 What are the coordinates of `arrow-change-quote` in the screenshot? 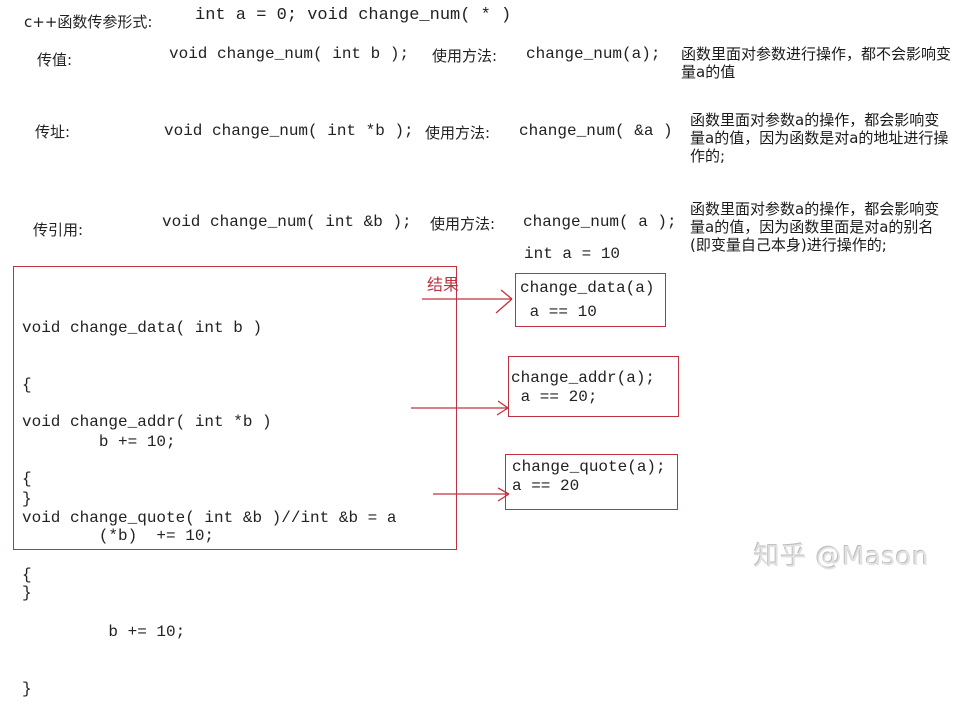 It's located at (471, 494).